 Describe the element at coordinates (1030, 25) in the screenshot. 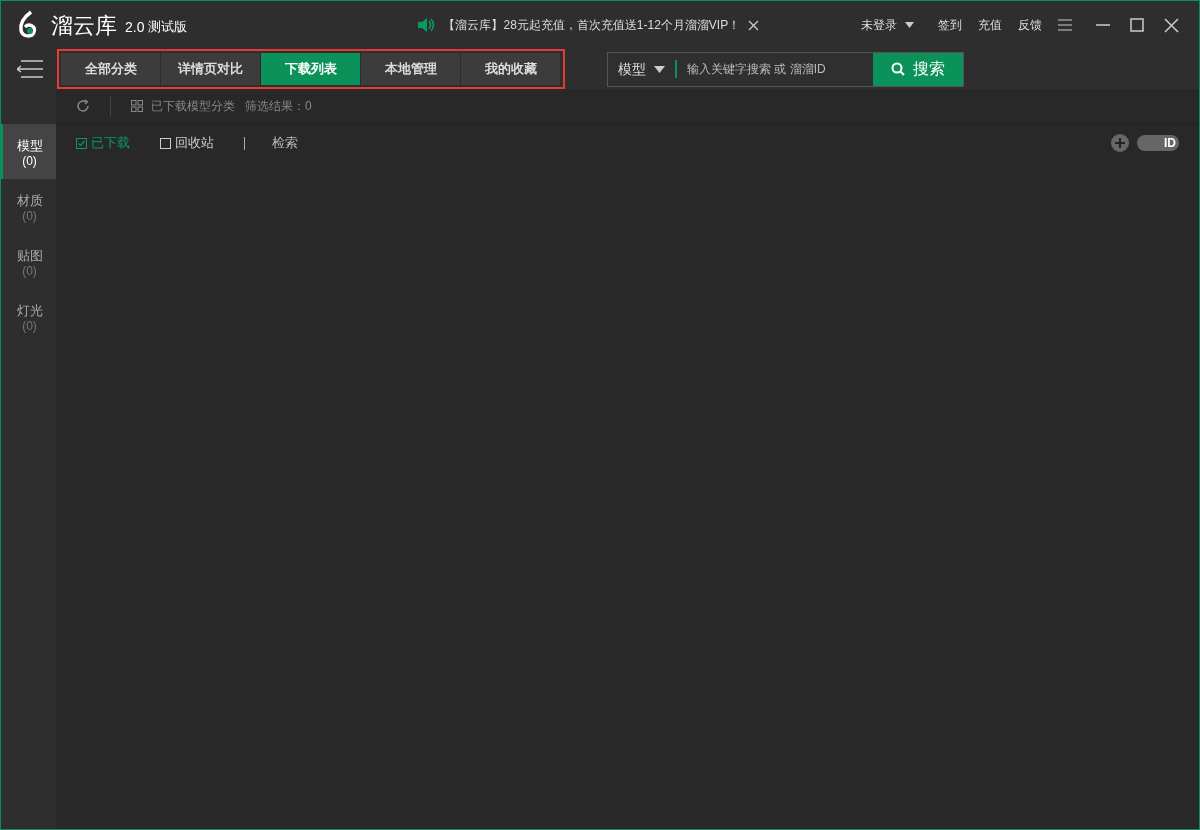

I see `header-link: 反馈` at that location.